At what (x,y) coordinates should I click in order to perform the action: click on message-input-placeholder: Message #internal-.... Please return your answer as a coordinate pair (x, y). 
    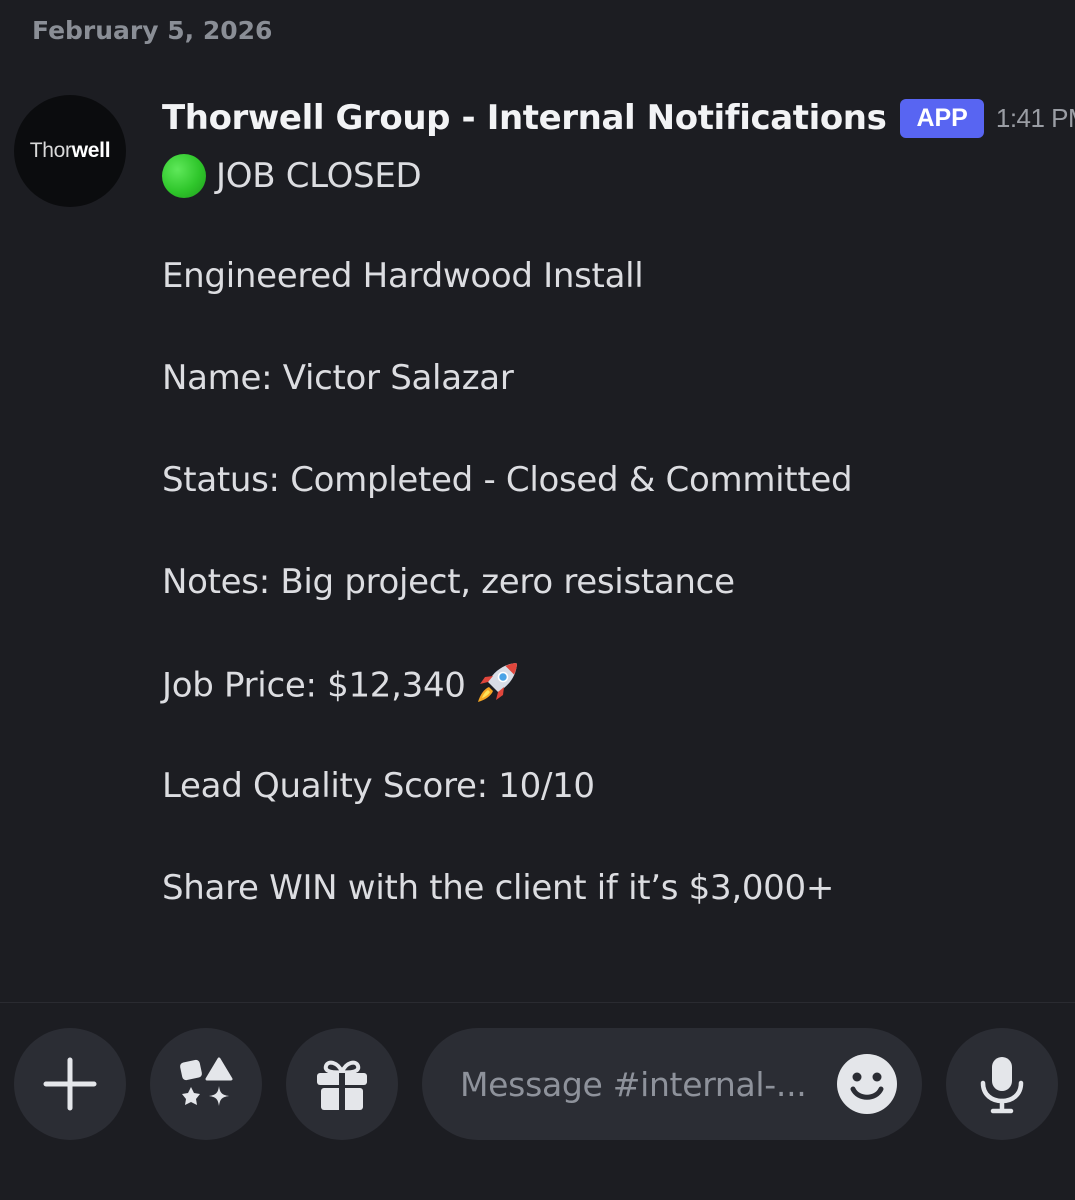
    Looking at the image, I should click on (633, 1084).